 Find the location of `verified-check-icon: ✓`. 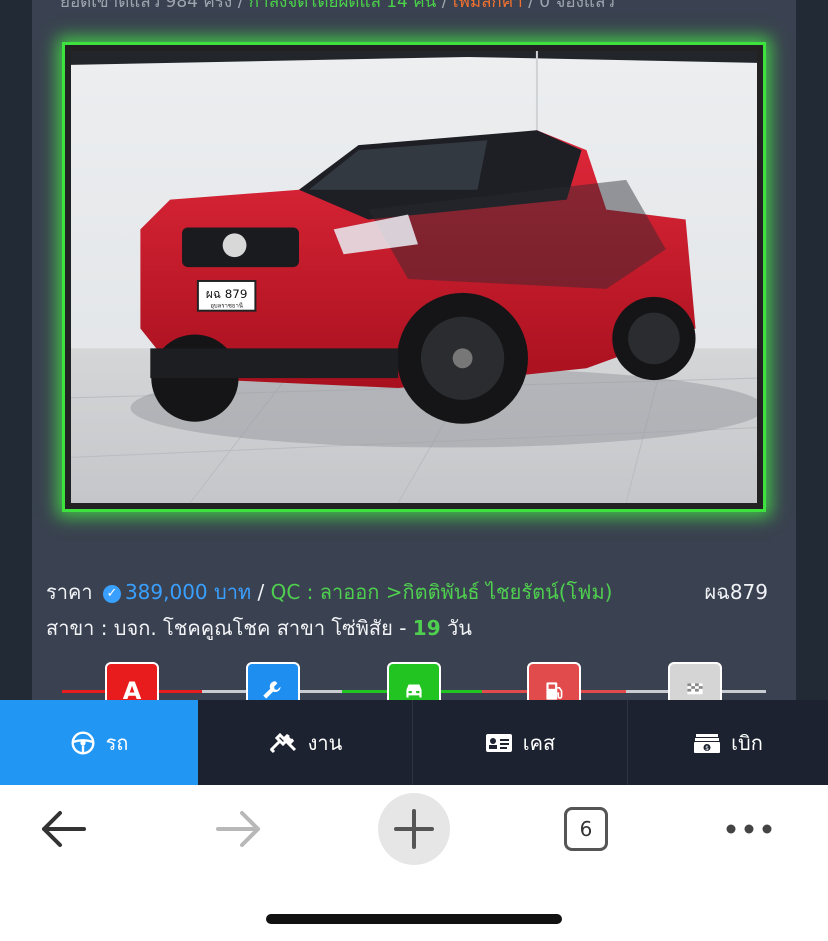

verified-check-icon: ✓ is located at coordinates (111, 594).